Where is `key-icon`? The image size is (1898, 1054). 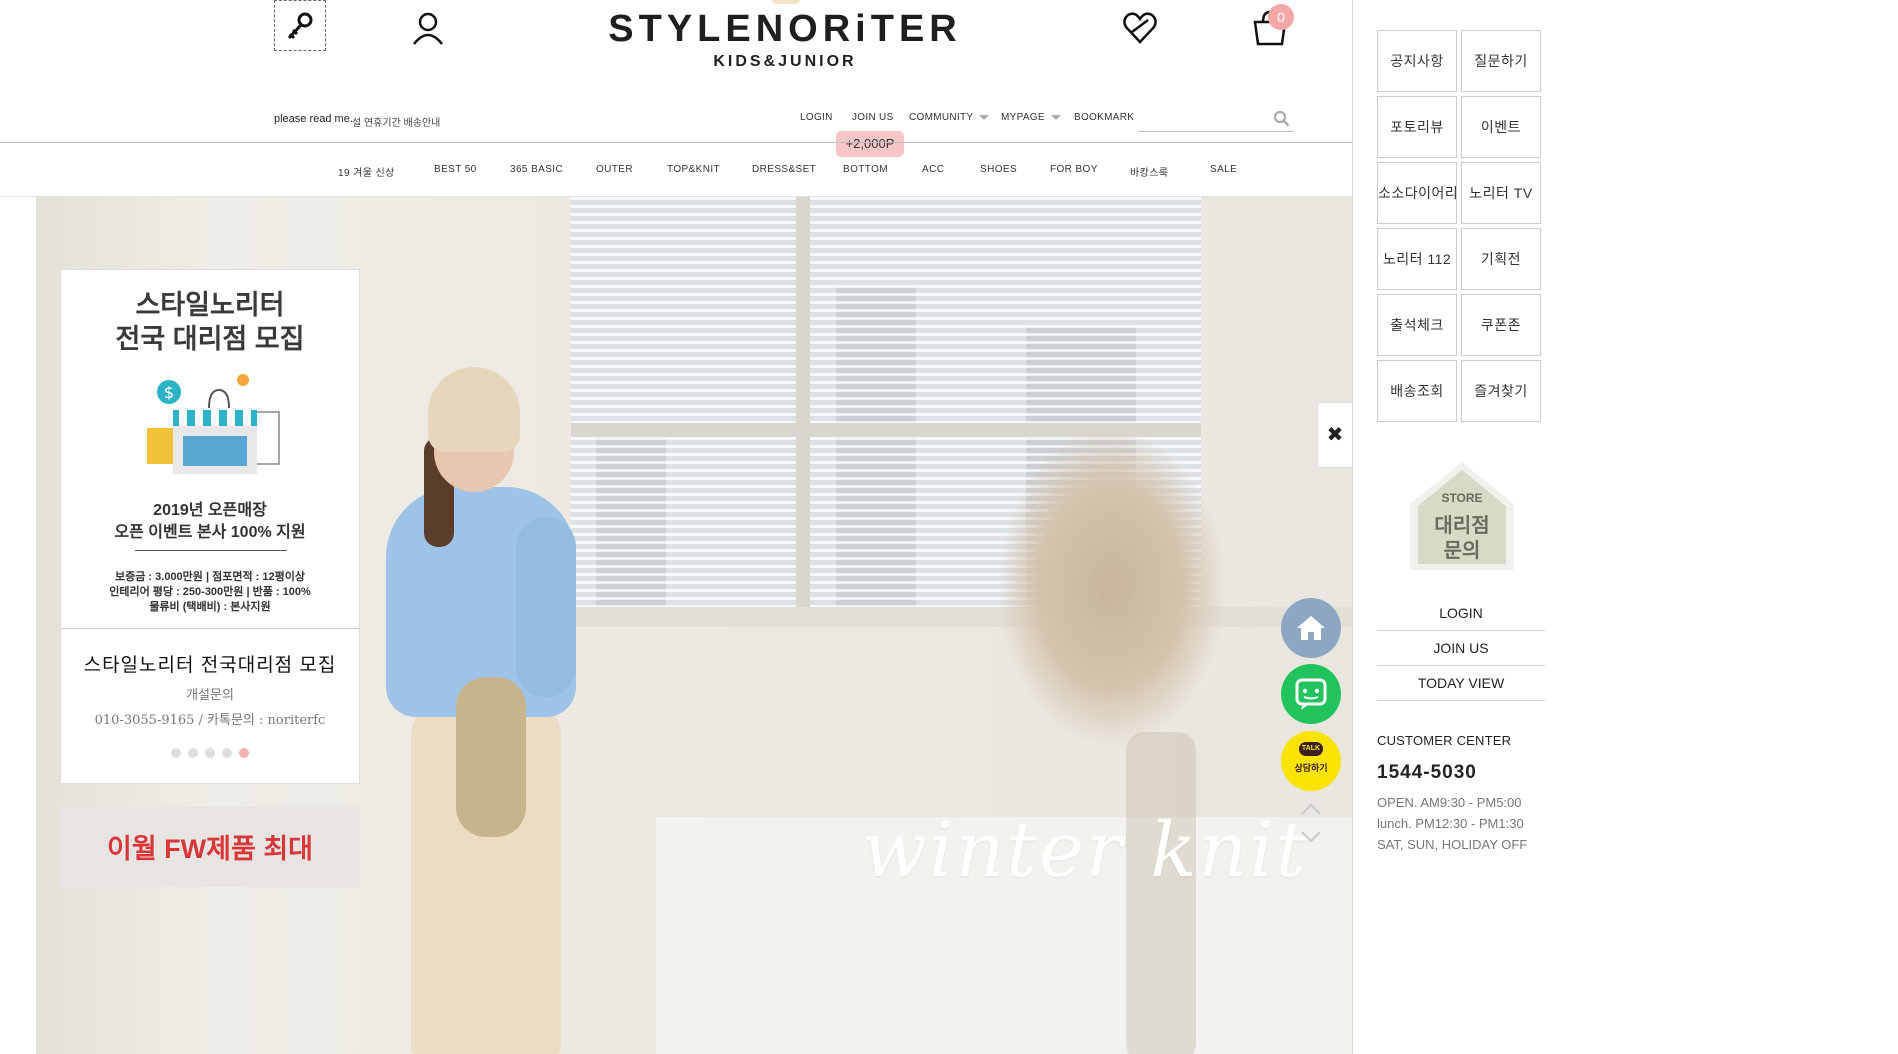 key-icon is located at coordinates (300, 25).